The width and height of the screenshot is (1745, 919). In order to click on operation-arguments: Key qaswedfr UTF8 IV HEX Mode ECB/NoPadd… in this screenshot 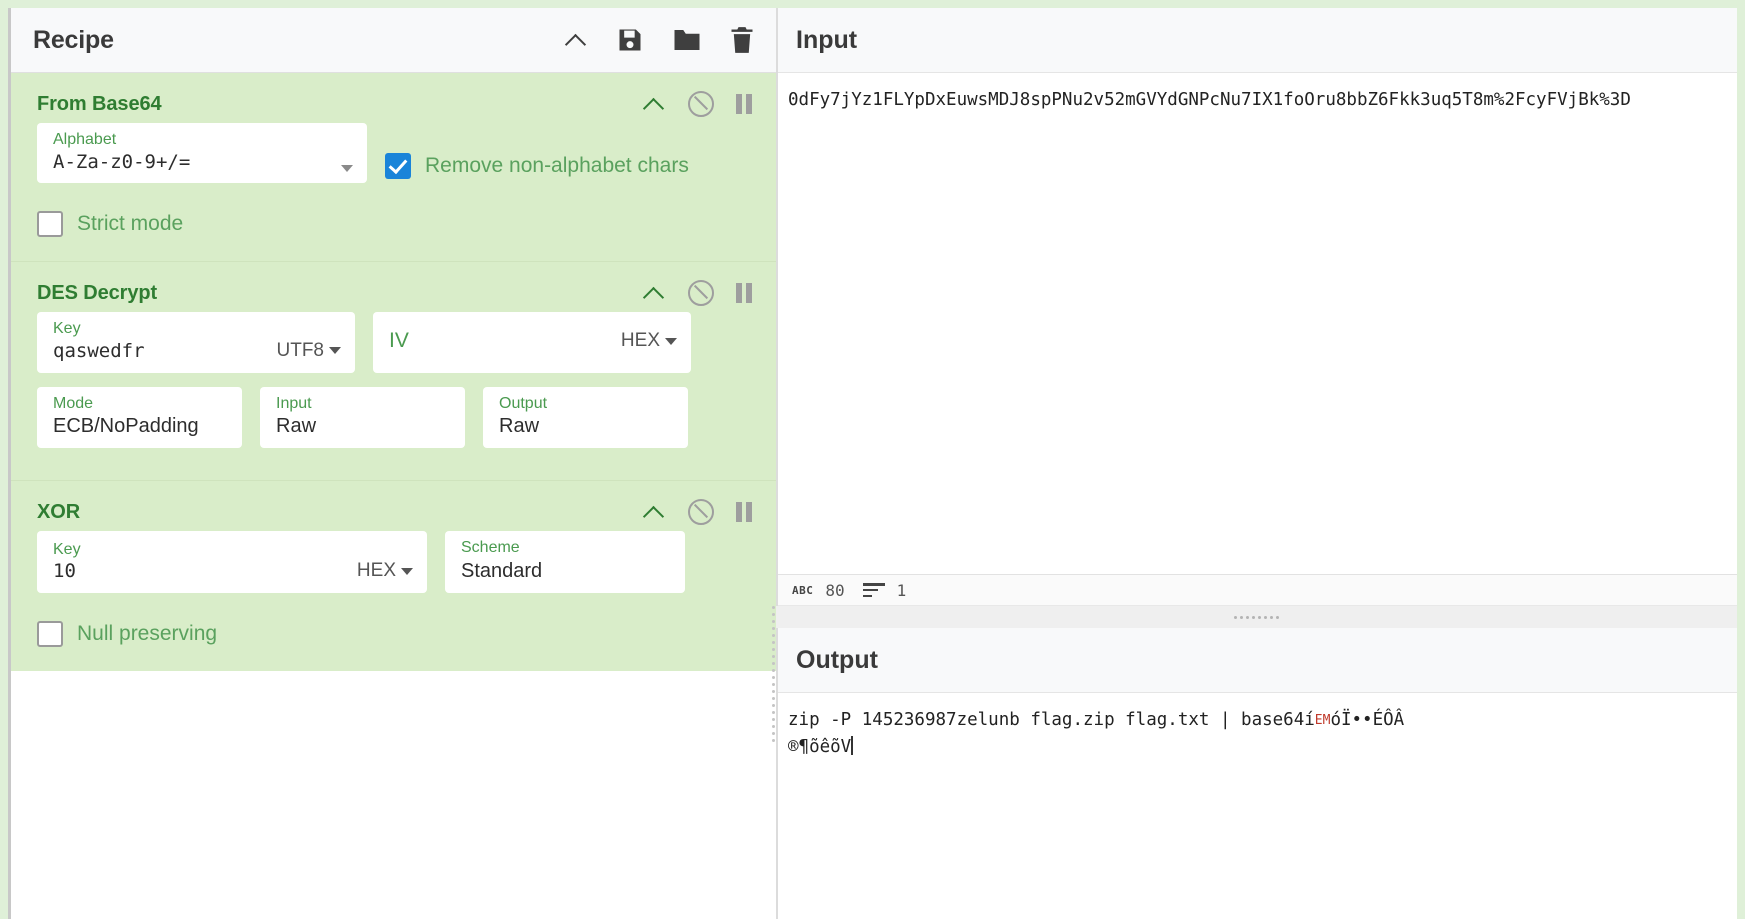, I will do `click(393, 387)`.